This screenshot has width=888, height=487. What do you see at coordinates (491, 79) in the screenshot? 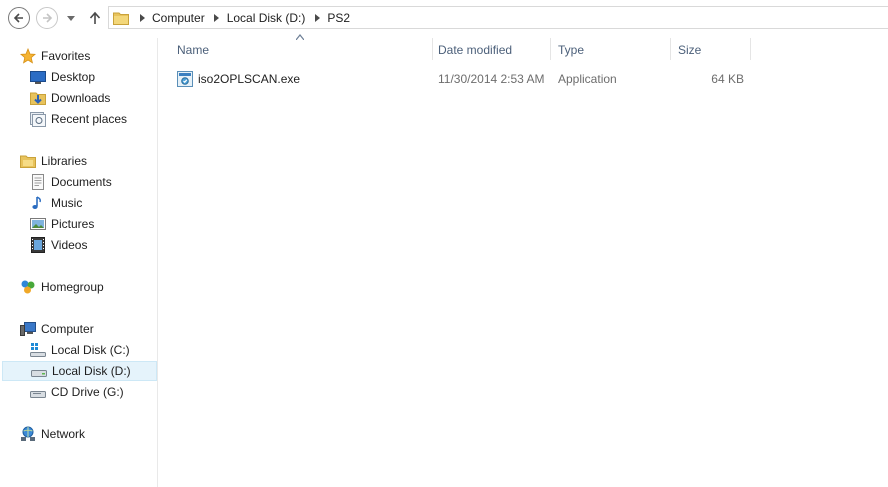
I see `file-date-modified: 11/30/2014 2:53 AM` at bounding box center [491, 79].